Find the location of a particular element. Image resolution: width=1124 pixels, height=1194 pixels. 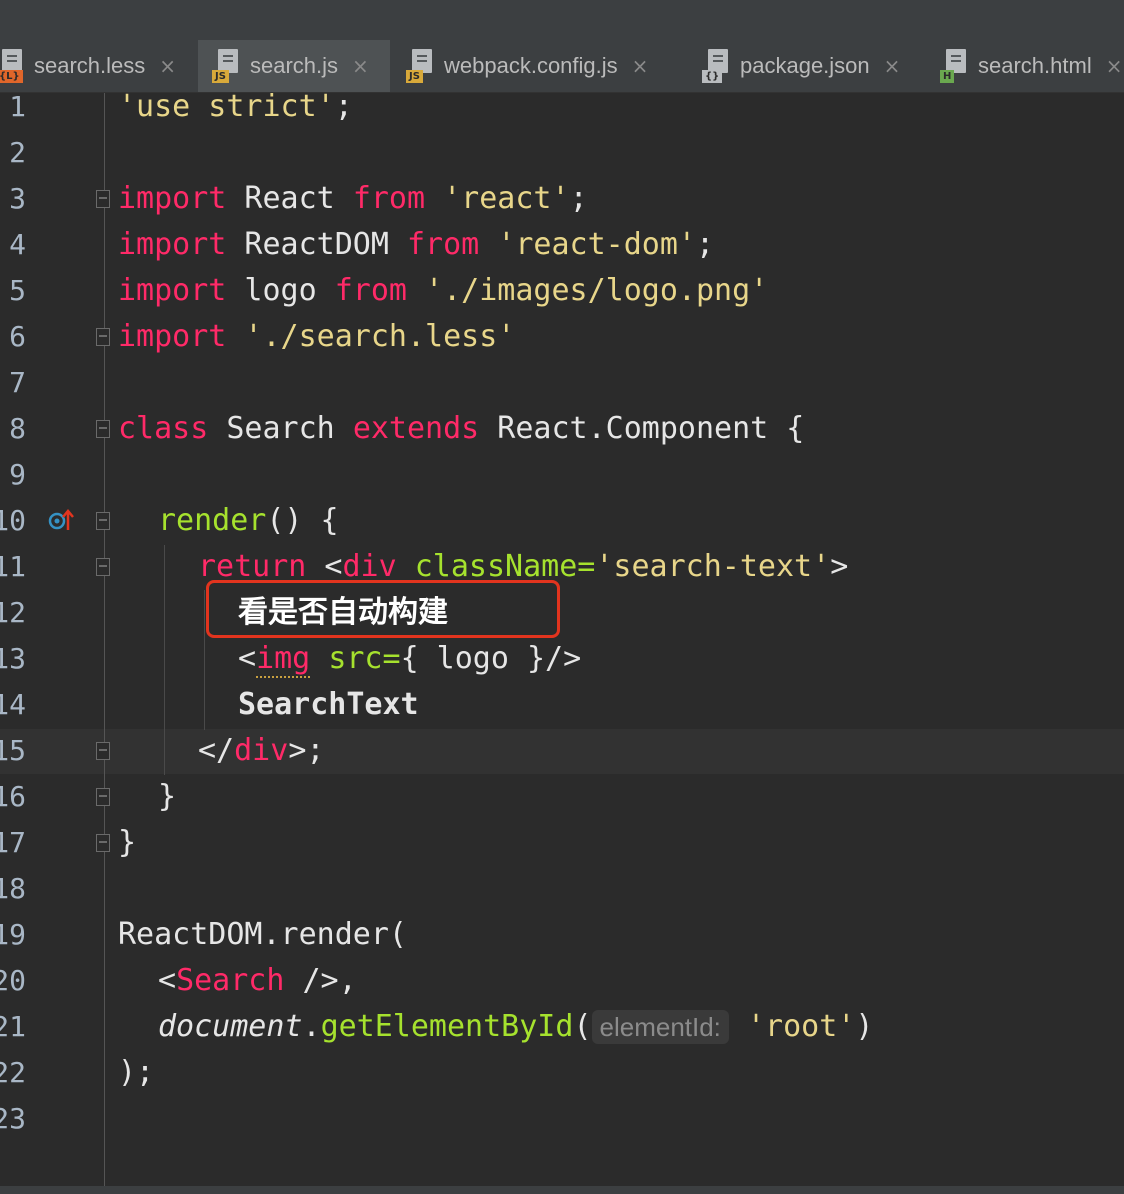

code-line: 8 class Search extends React.Component { is located at coordinates (562, 429).